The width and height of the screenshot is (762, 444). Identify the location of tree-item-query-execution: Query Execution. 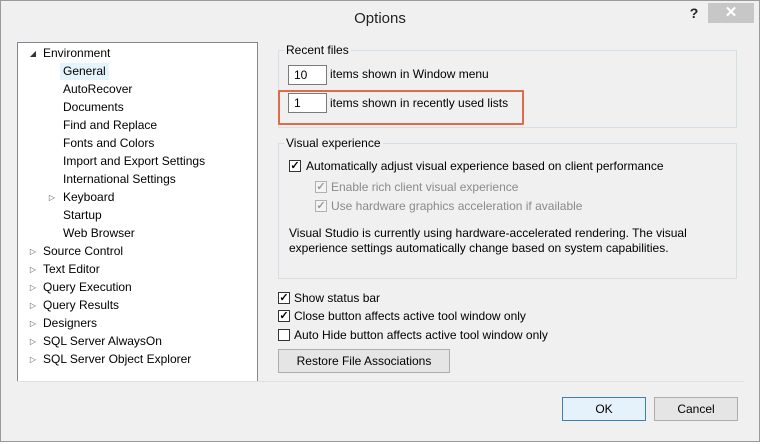
(87, 287).